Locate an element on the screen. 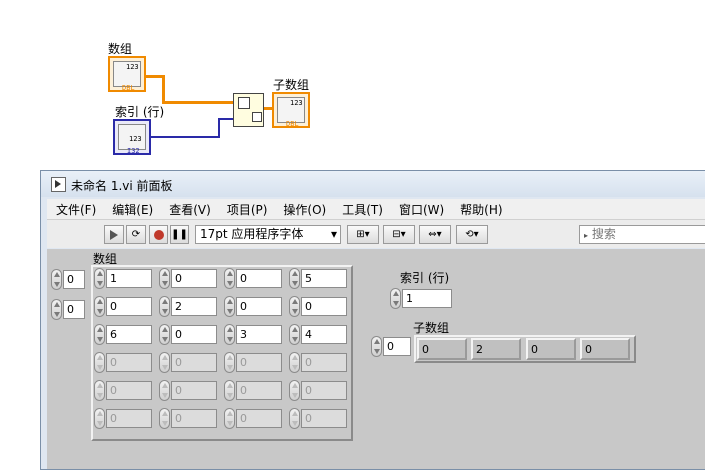  menu-file: 文件(F) is located at coordinates (75, 208).